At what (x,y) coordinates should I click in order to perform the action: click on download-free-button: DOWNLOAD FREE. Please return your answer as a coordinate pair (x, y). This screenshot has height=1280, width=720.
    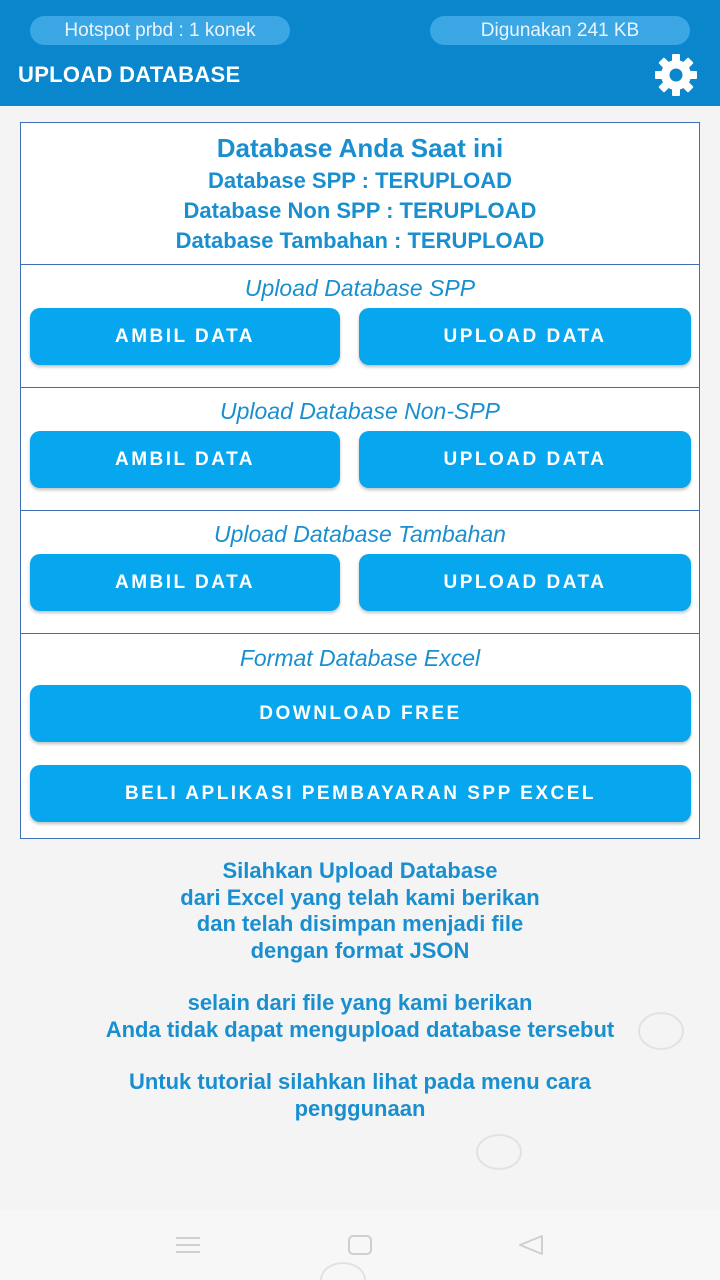
    Looking at the image, I should click on (360, 713).